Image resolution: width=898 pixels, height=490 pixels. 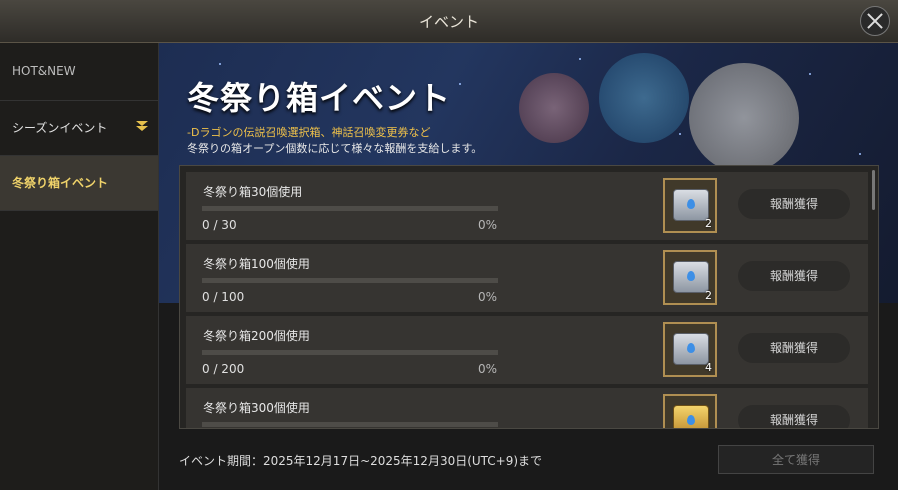 I want to click on sidebar-header-hot-new: HOT&NEW, so click(x=79, y=72).